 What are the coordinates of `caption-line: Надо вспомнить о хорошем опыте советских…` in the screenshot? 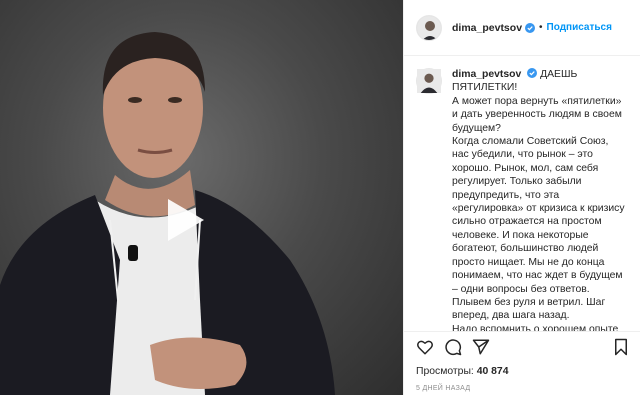 It's located at (535, 327).